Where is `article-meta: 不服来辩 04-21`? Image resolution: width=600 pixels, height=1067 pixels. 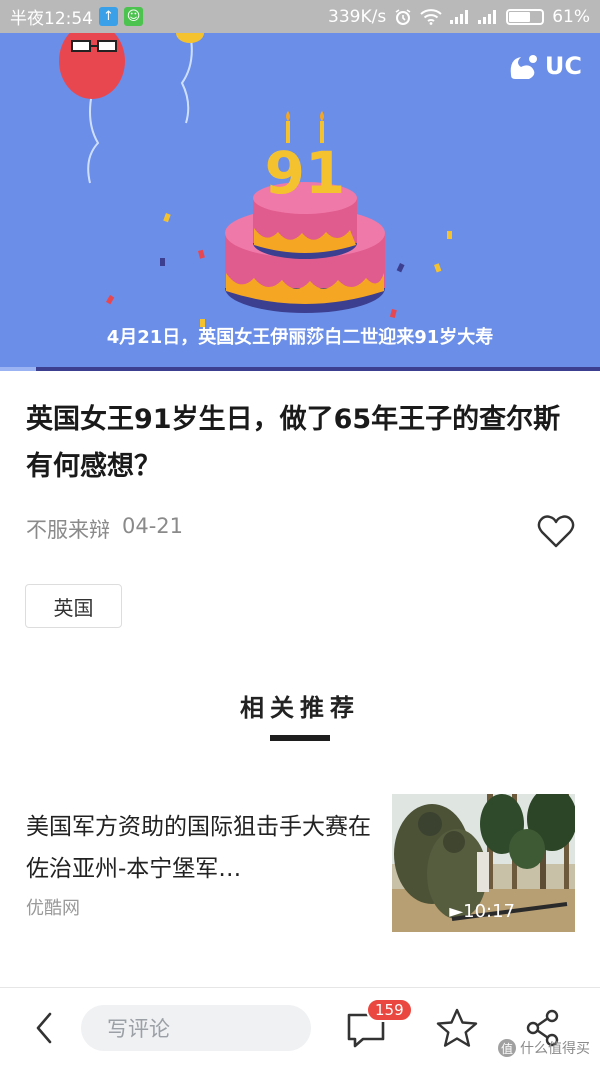 article-meta: 不服来辩 04-21 is located at coordinates (104, 529).